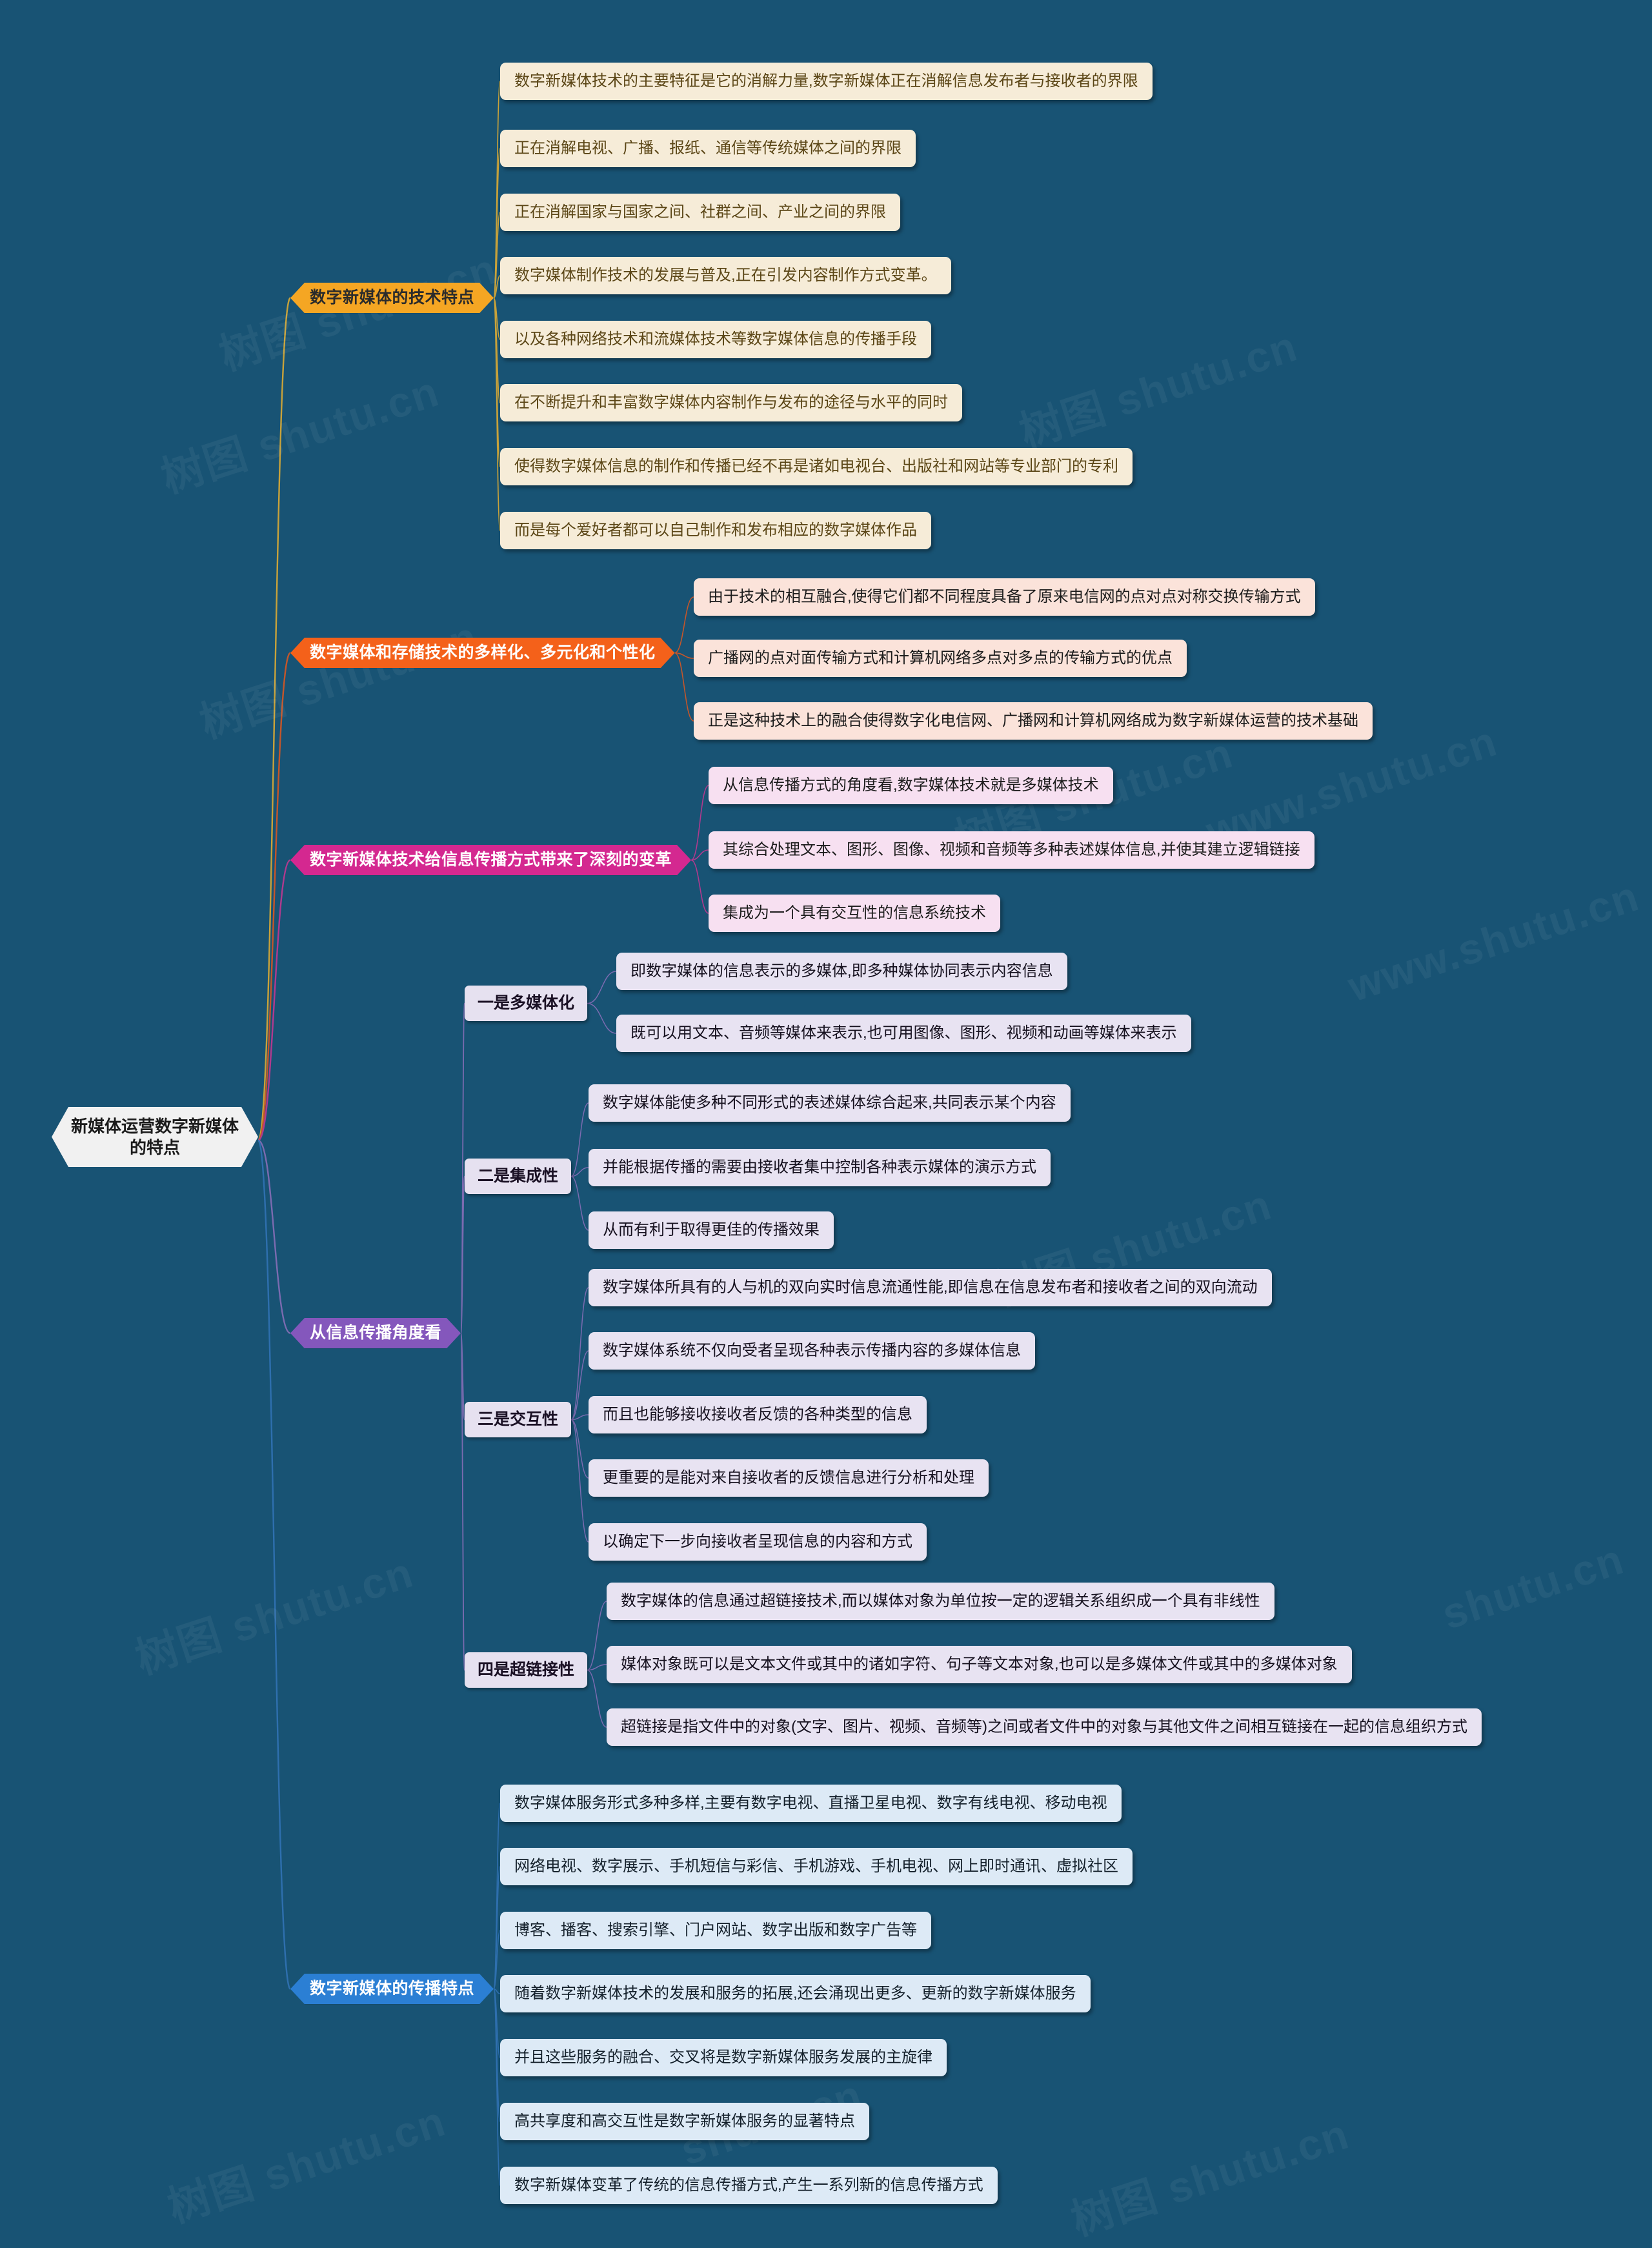  What do you see at coordinates (811, 1803) in the screenshot?
I see `leaf-node: 数字媒体服务形式多种多样,主要有数字电视、直播卫星电视、数字有线电视、移动电视` at bounding box center [811, 1803].